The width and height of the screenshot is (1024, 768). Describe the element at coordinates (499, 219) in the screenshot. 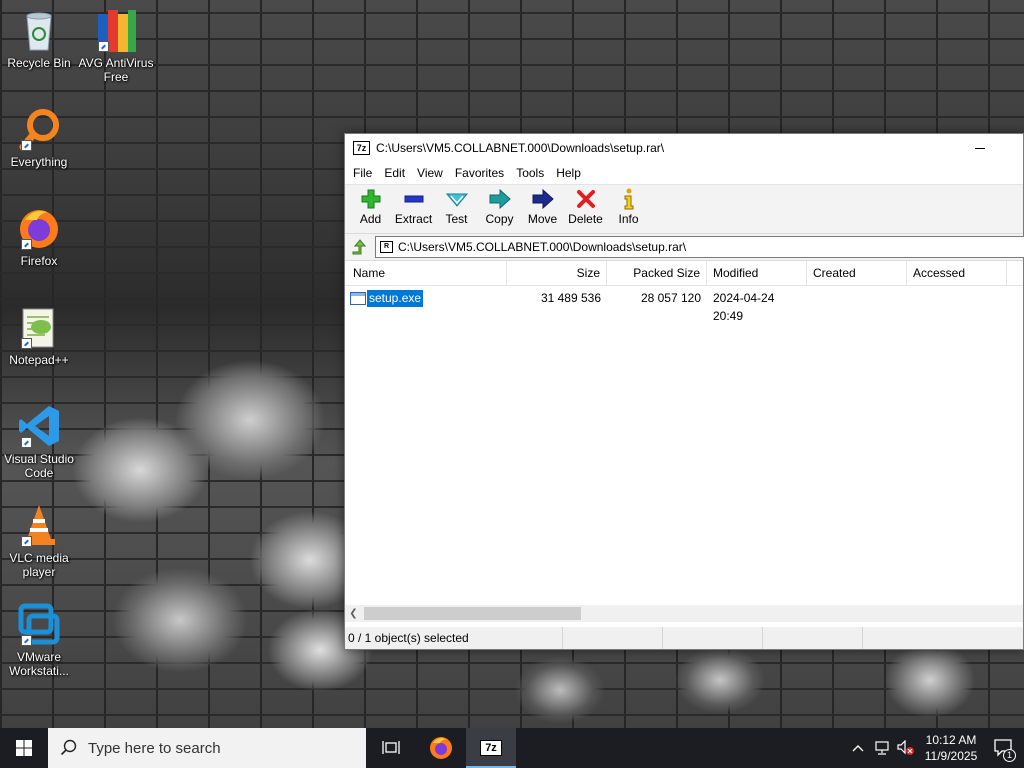

I see `copy-button-label: Copy` at that location.